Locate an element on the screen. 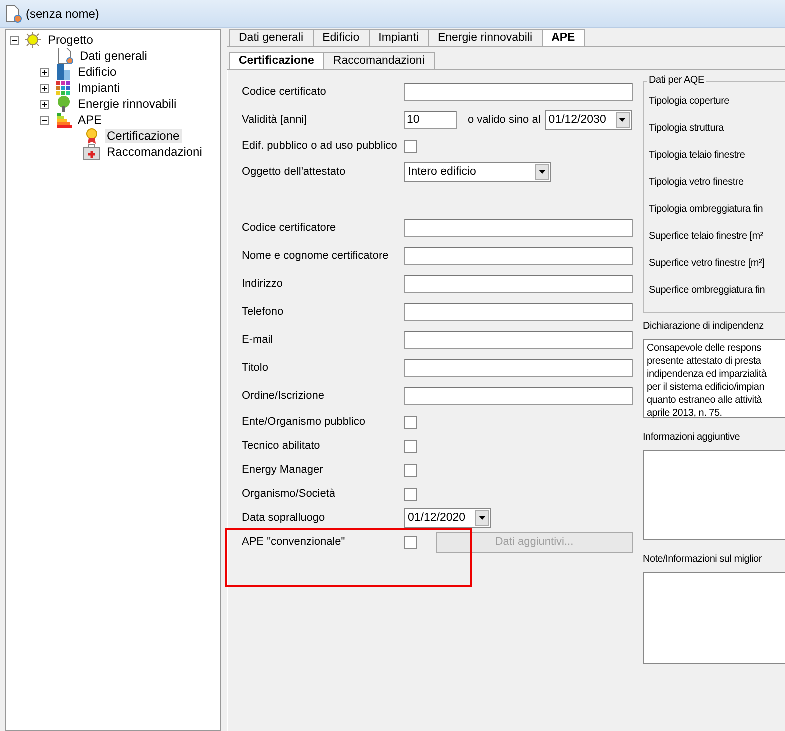 Image resolution: width=785 pixels, height=731 pixels. sun-icon is located at coordinates (33, 40).